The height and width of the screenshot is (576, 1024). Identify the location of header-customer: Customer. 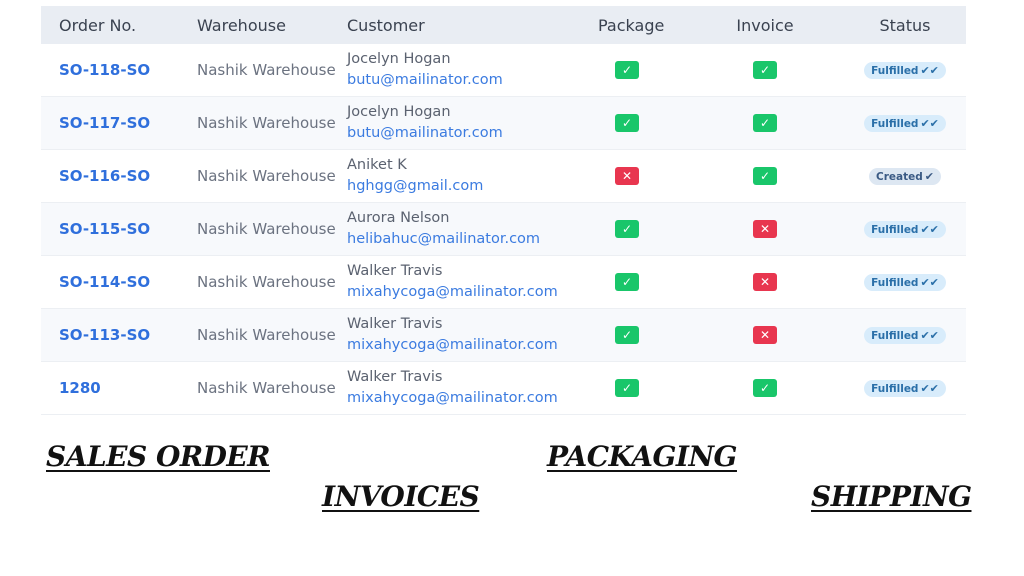
(386, 25).